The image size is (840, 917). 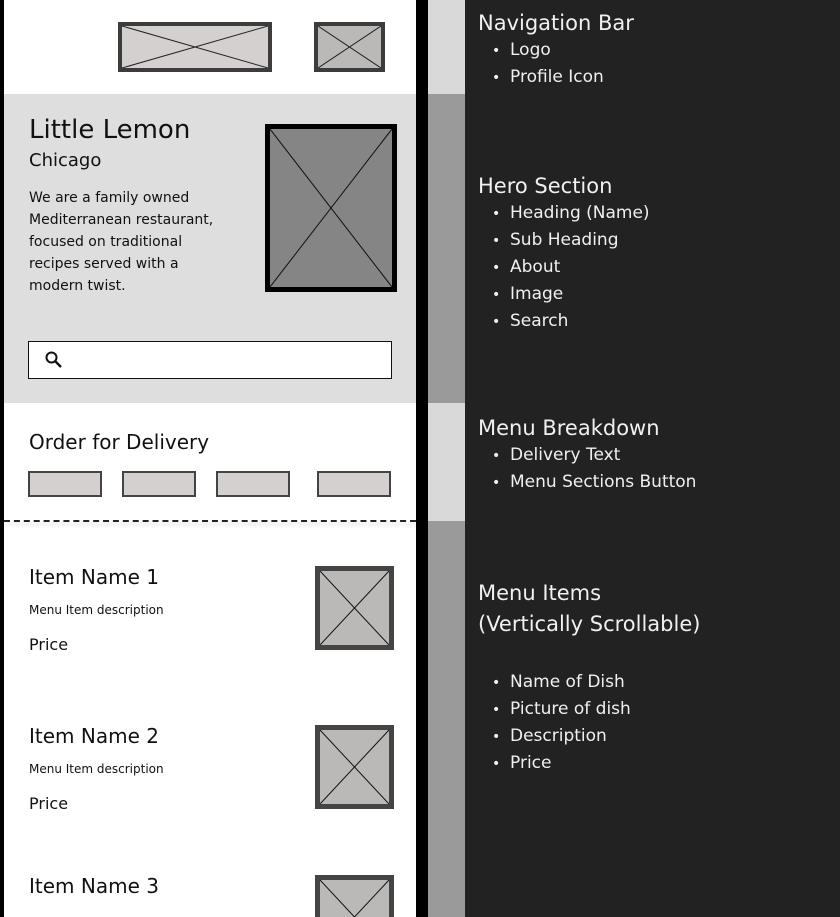 I want to click on delivery-title: Order for Delivery, so click(x=119, y=442).